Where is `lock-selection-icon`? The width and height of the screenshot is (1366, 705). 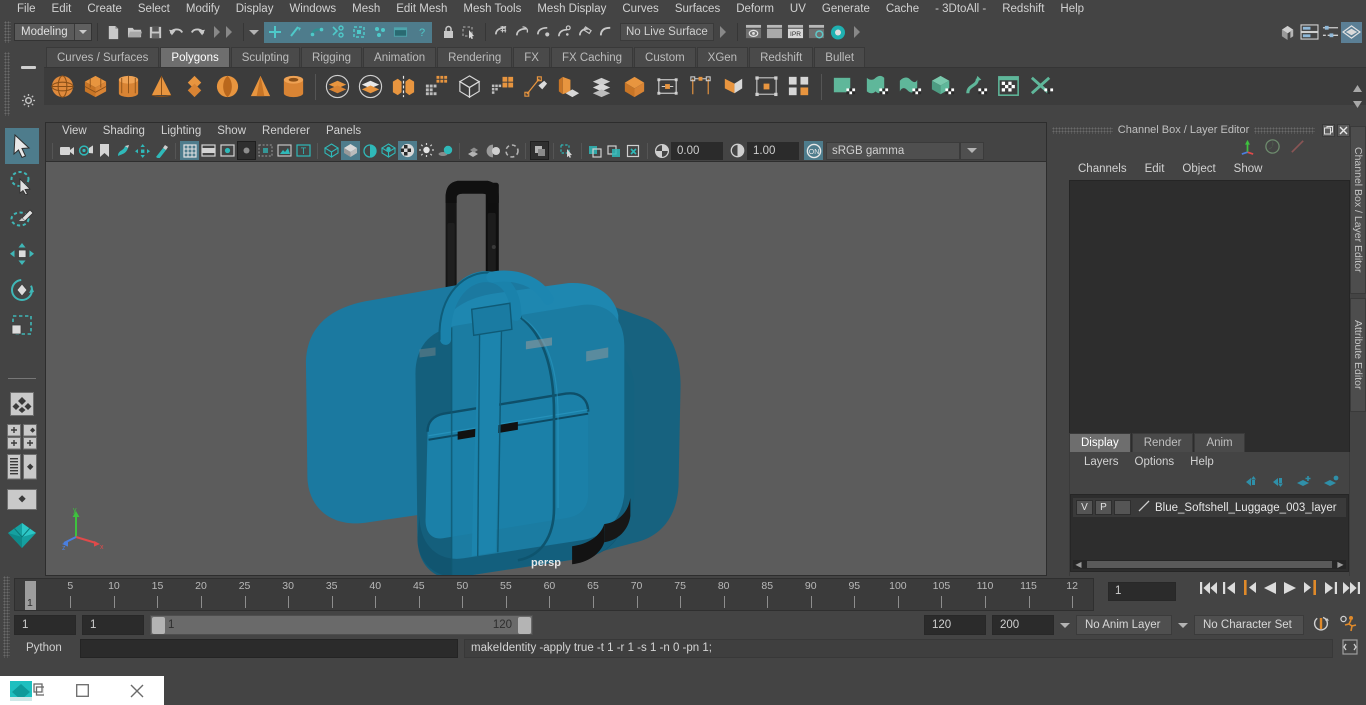 lock-selection-icon is located at coordinates (448, 32).